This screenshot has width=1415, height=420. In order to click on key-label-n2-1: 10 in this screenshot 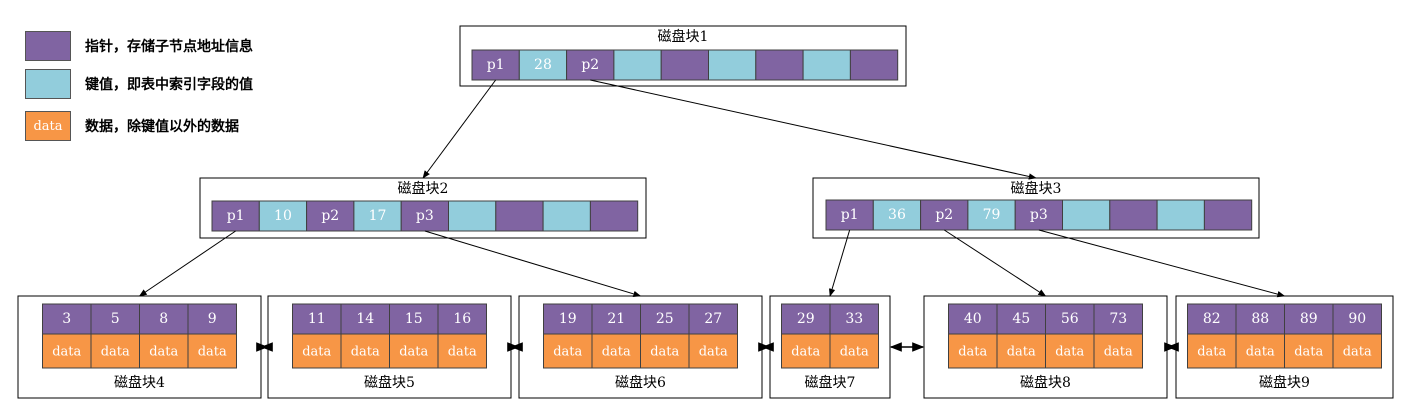, I will do `click(283, 216)`.